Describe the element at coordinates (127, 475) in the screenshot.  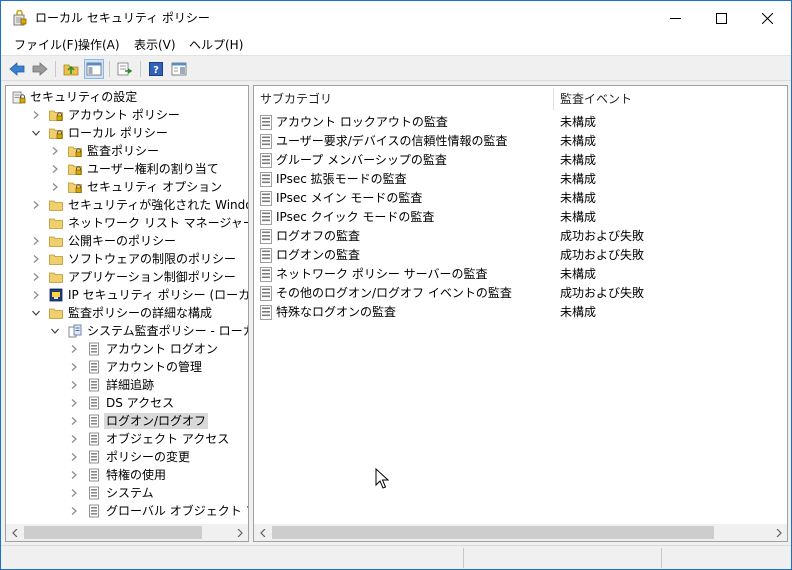
I see `tree-item: 特権の使用` at that location.